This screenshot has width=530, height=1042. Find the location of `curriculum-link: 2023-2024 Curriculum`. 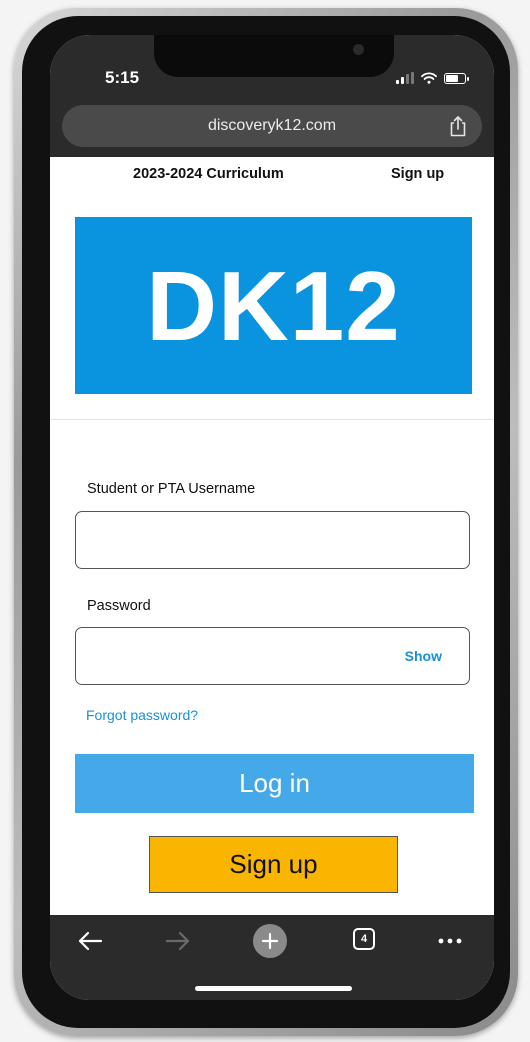

curriculum-link: 2023-2024 Curriculum is located at coordinates (208, 174).